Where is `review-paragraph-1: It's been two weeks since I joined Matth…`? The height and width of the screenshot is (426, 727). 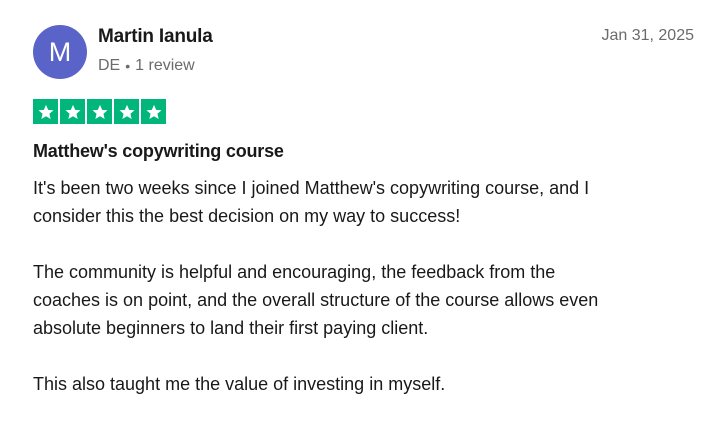 review-paragraph-1: It's been two weeks since I joined Matth… is located at coordinates (311, 202).